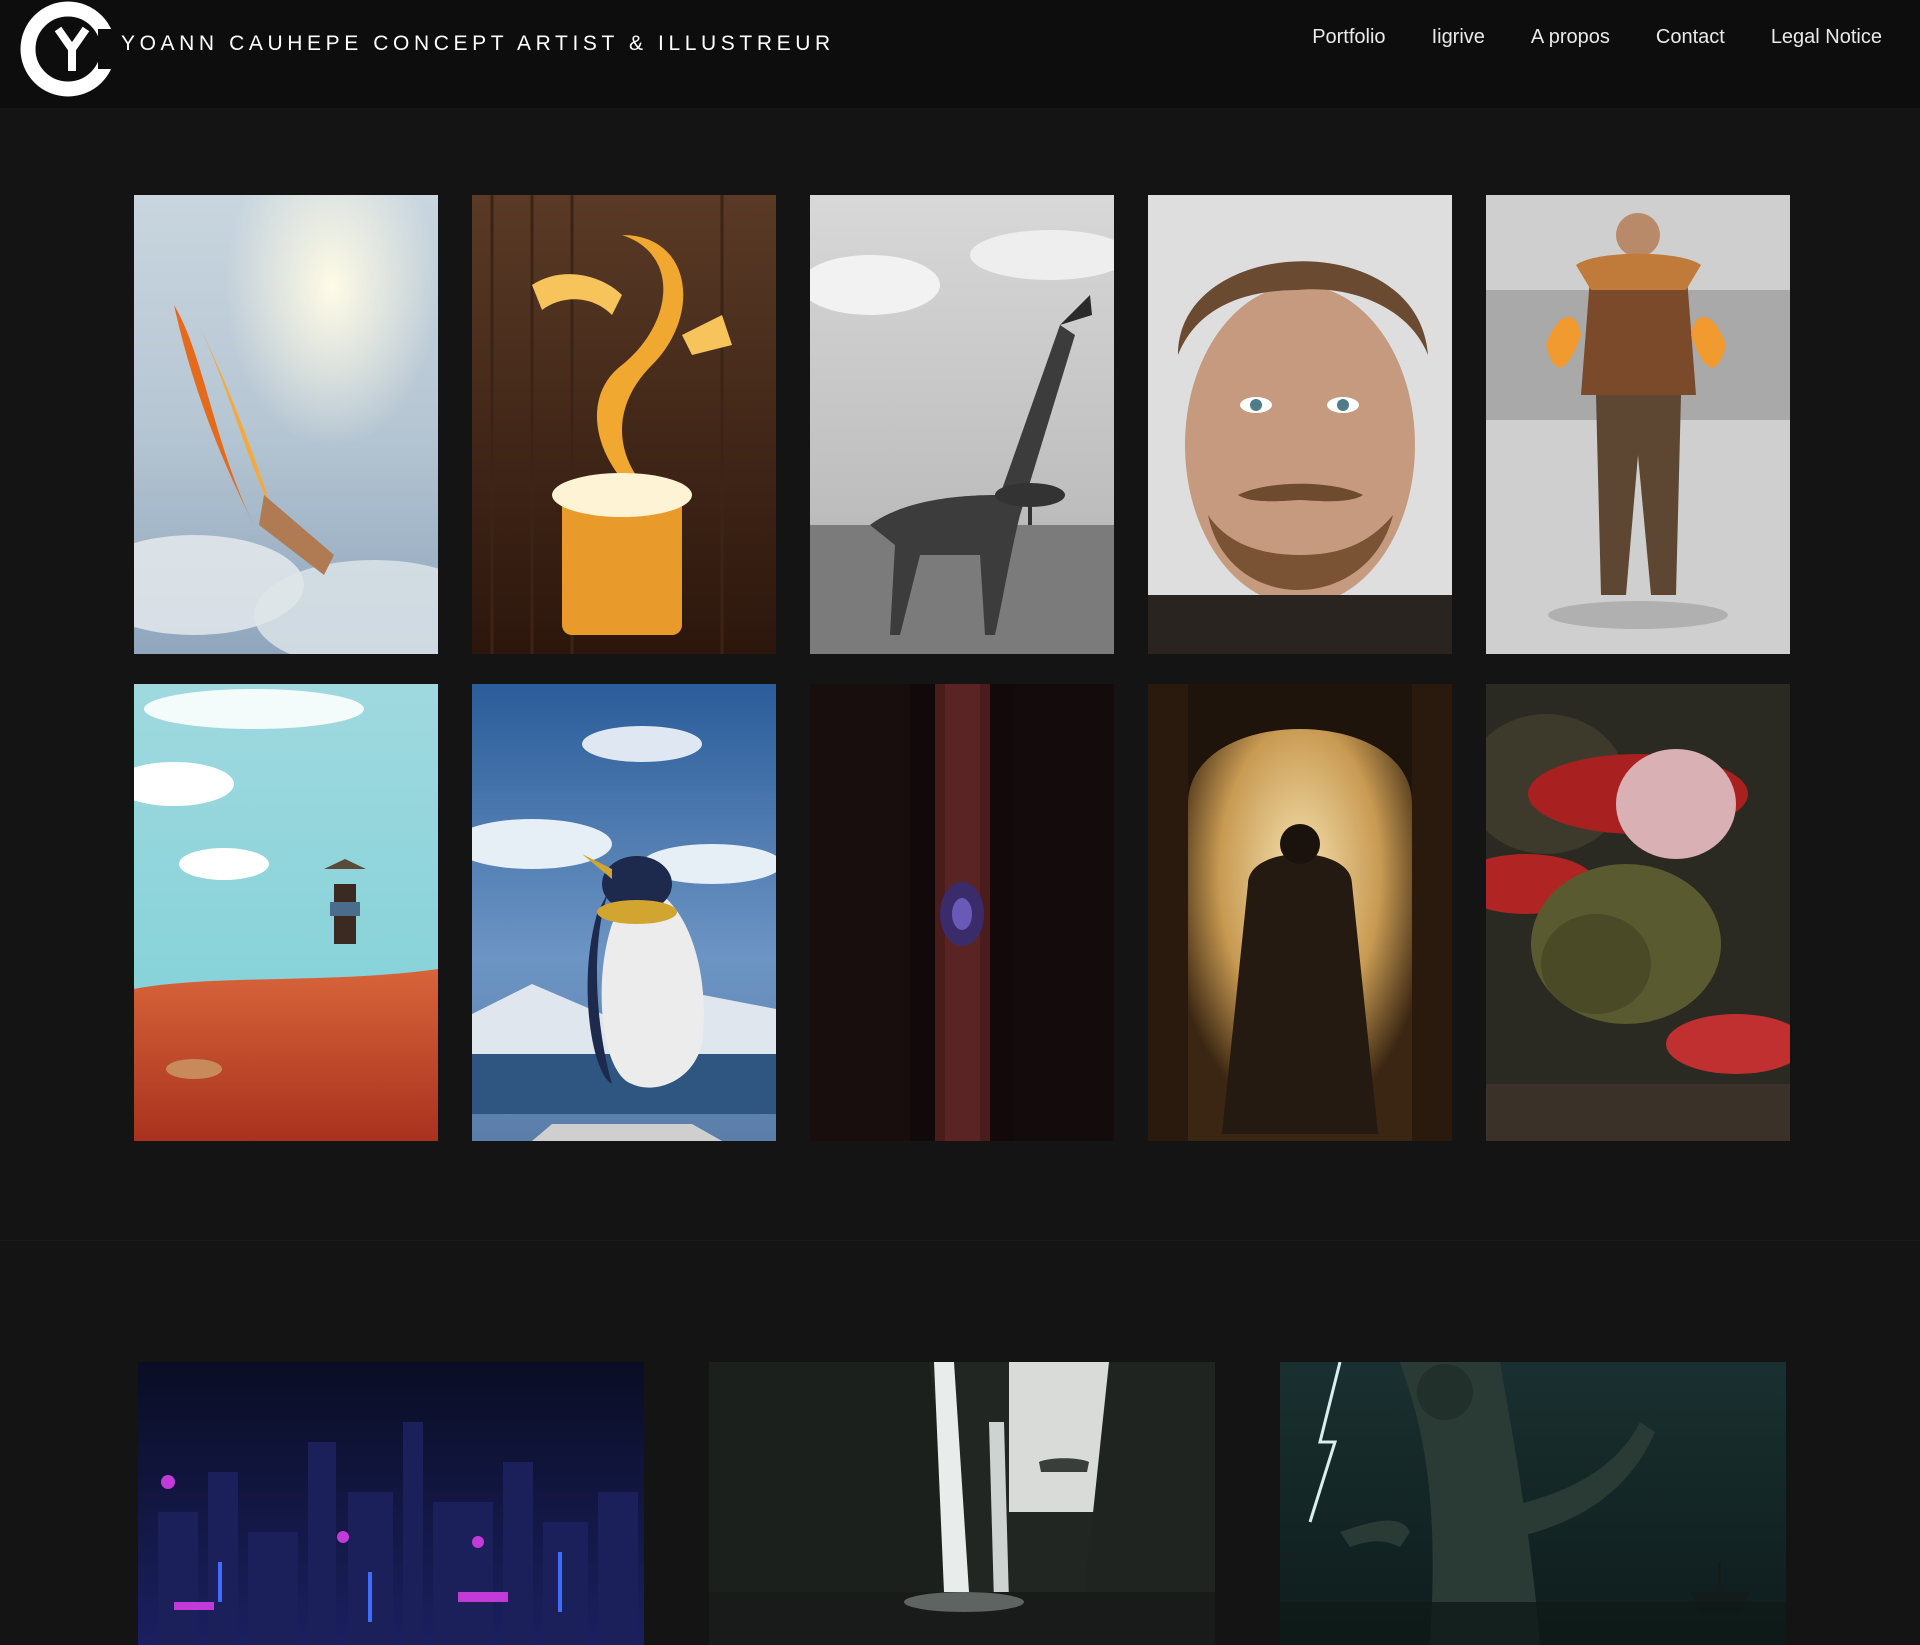  I want to click on artwork-desert-wanderer, so click(286, 912).